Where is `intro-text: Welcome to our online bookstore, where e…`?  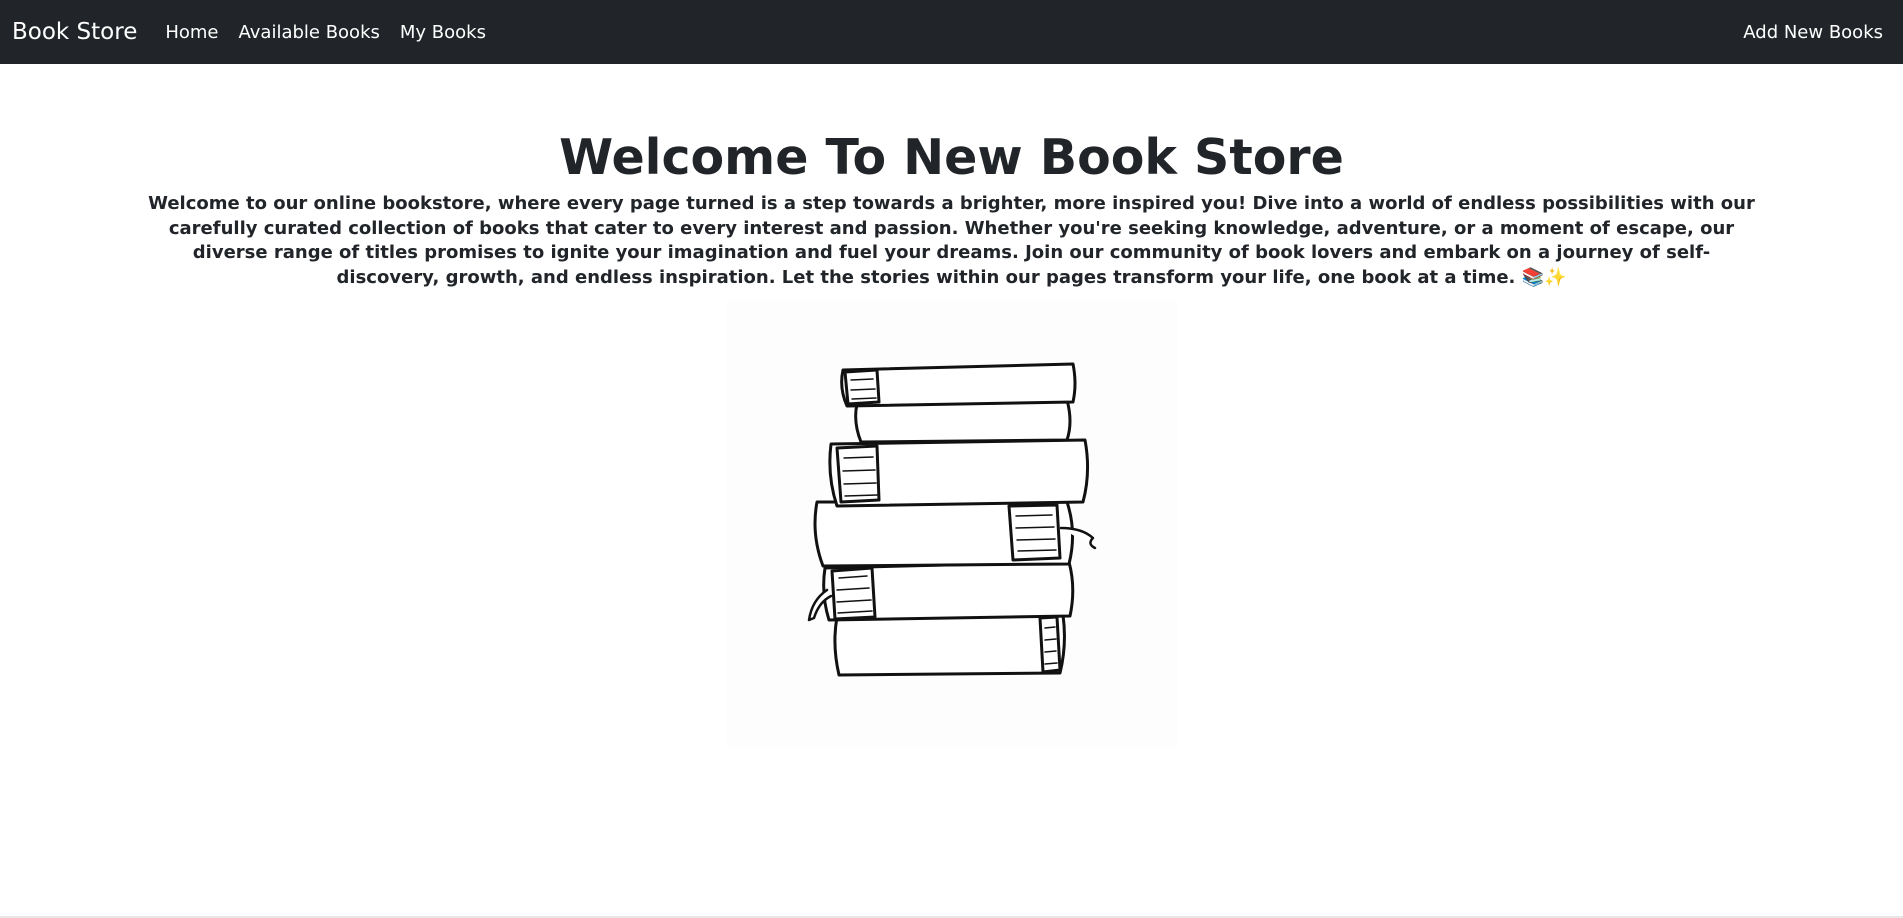
intro-text: Welcome to our online bookstore, where e… is located at coordinates (951, 240).